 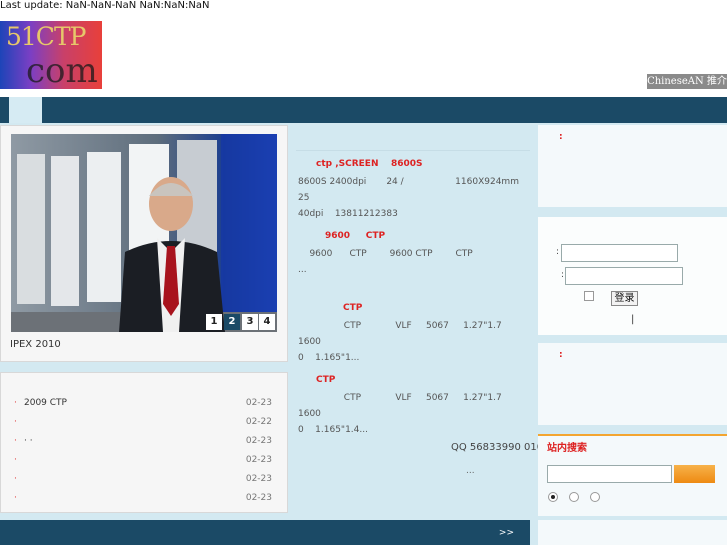 What do you see at coordinates (355, 236) in the screenshot?
I see `listing-title: 9600 CTP` at bounding box center [355, 236].